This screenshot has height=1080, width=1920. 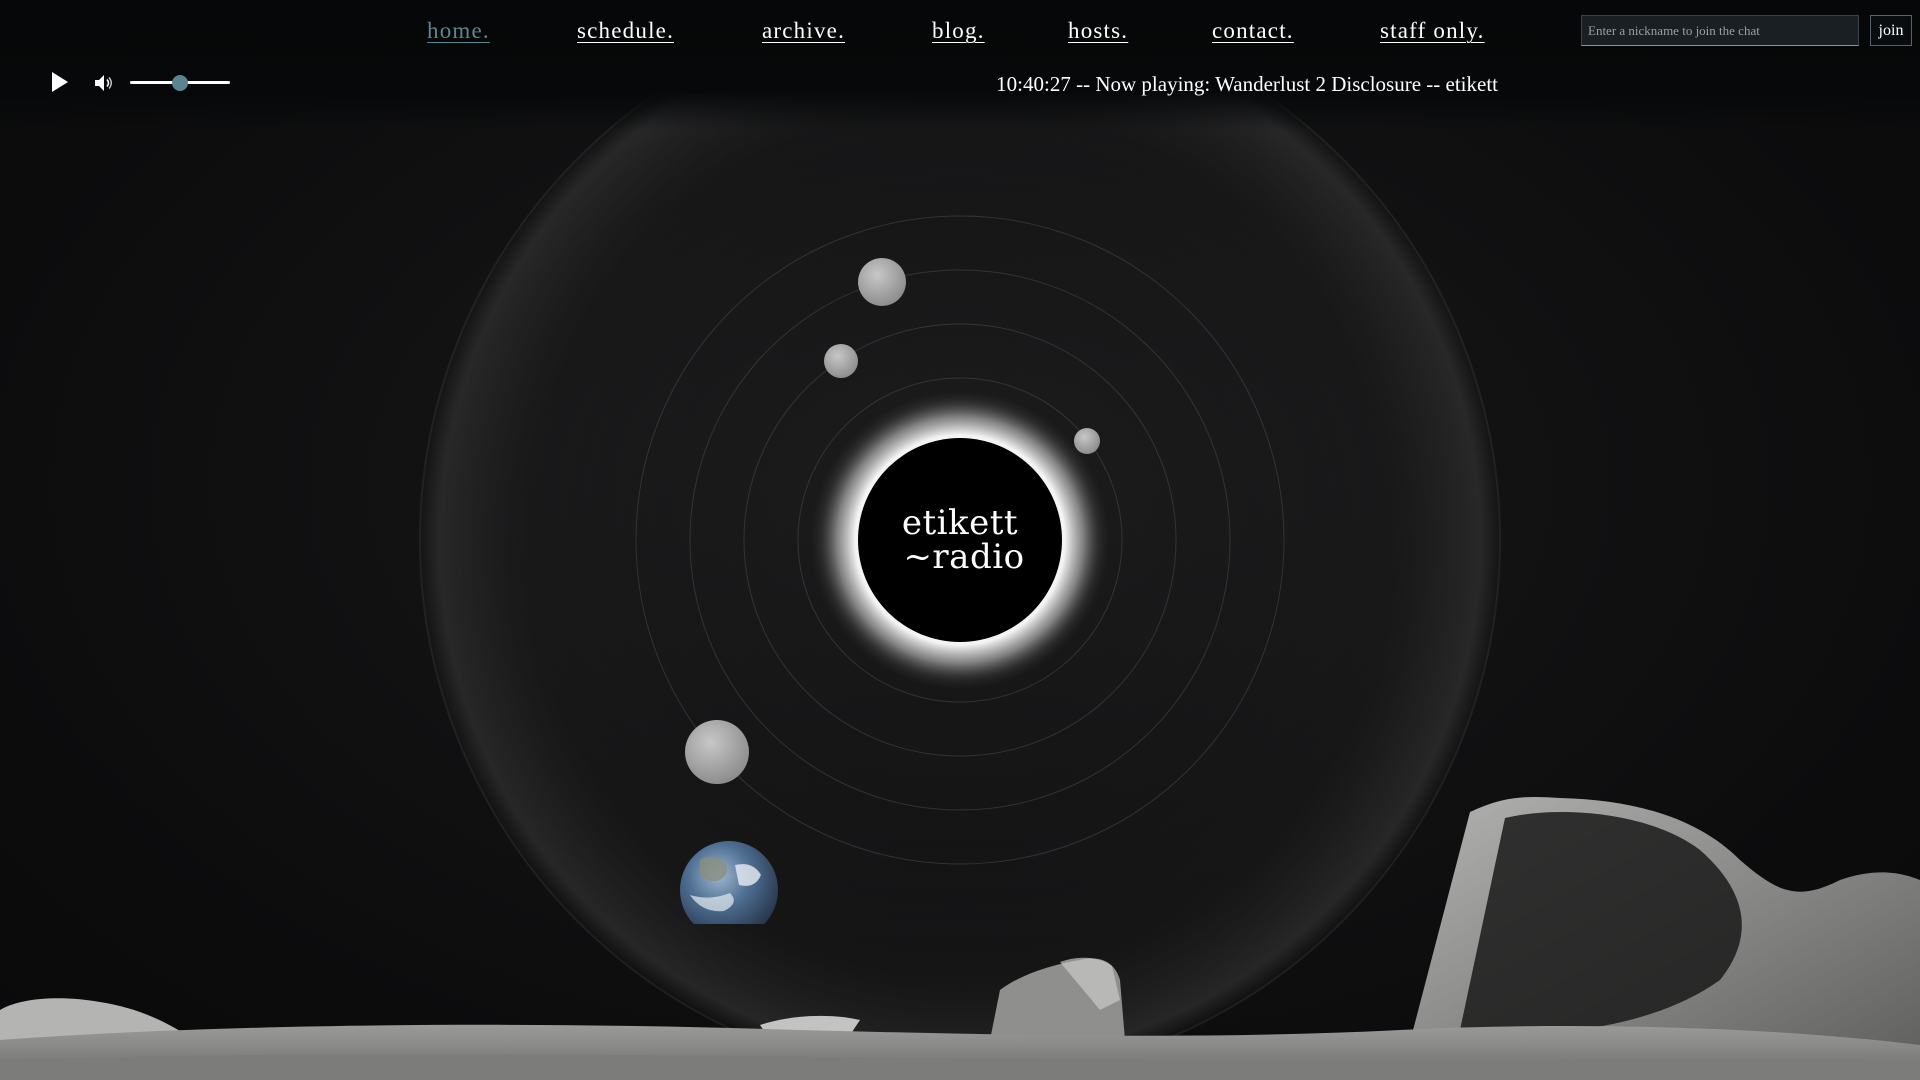 What do you see at coordinates (669, 32) in the screenshot?
I see `nav-schedule: schedule.` at bounding box center [669, 32].